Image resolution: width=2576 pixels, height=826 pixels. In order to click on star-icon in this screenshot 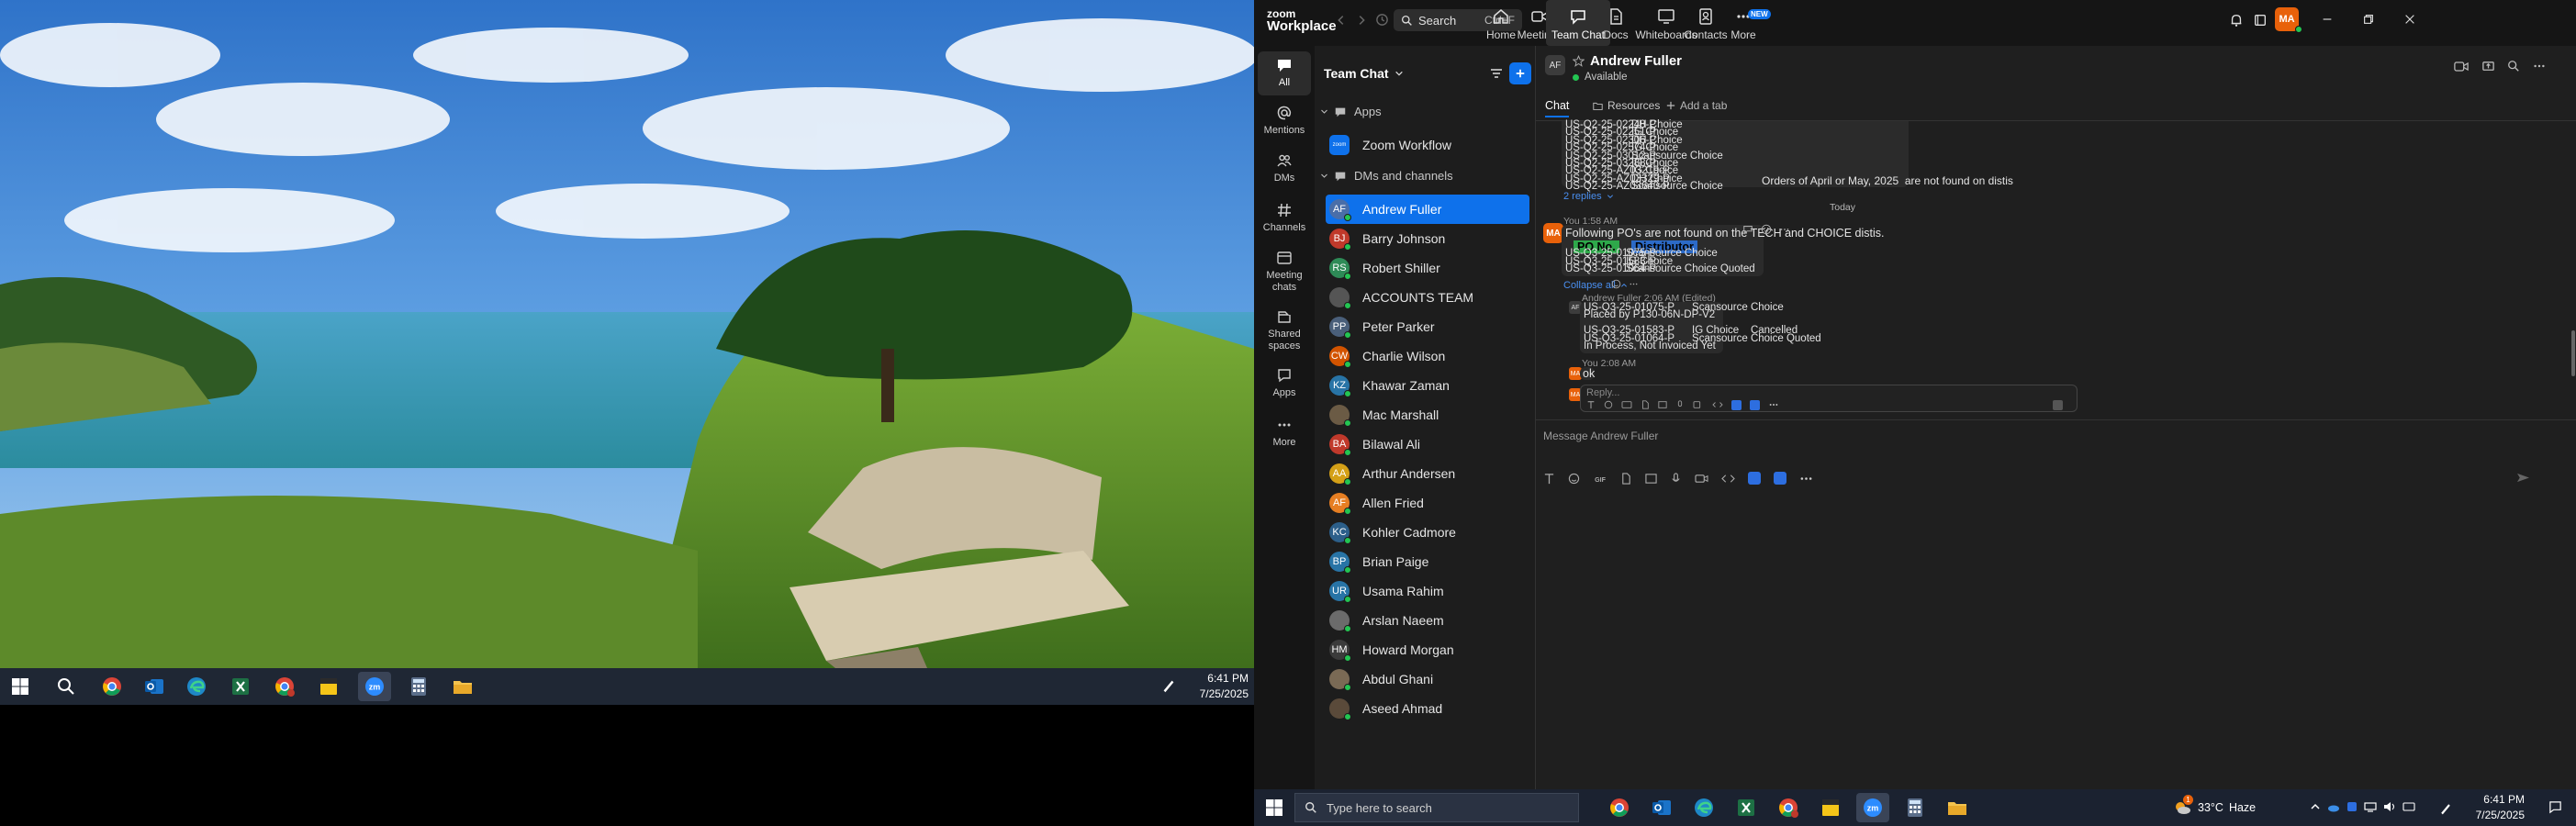, I will do `click(1579, 61)`.